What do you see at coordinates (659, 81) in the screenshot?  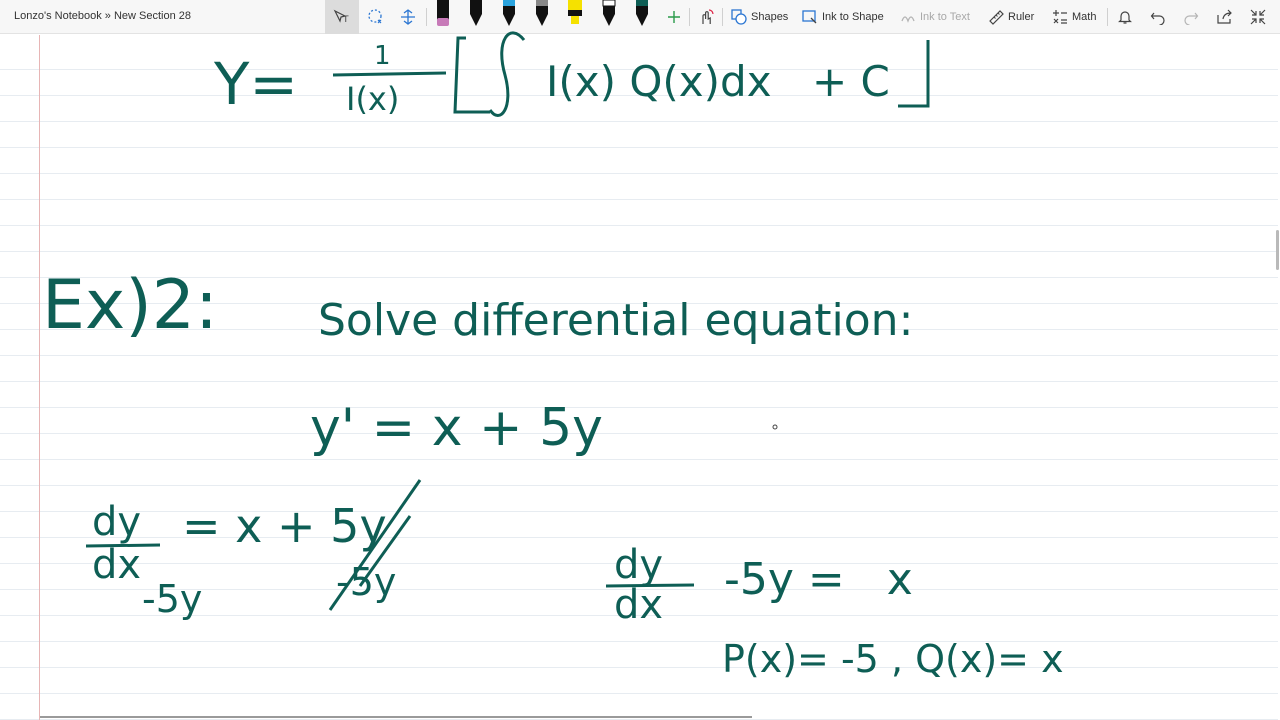 I see `formula-integrand: I(x) Q(x)dx` at bounding box center [659, 81].